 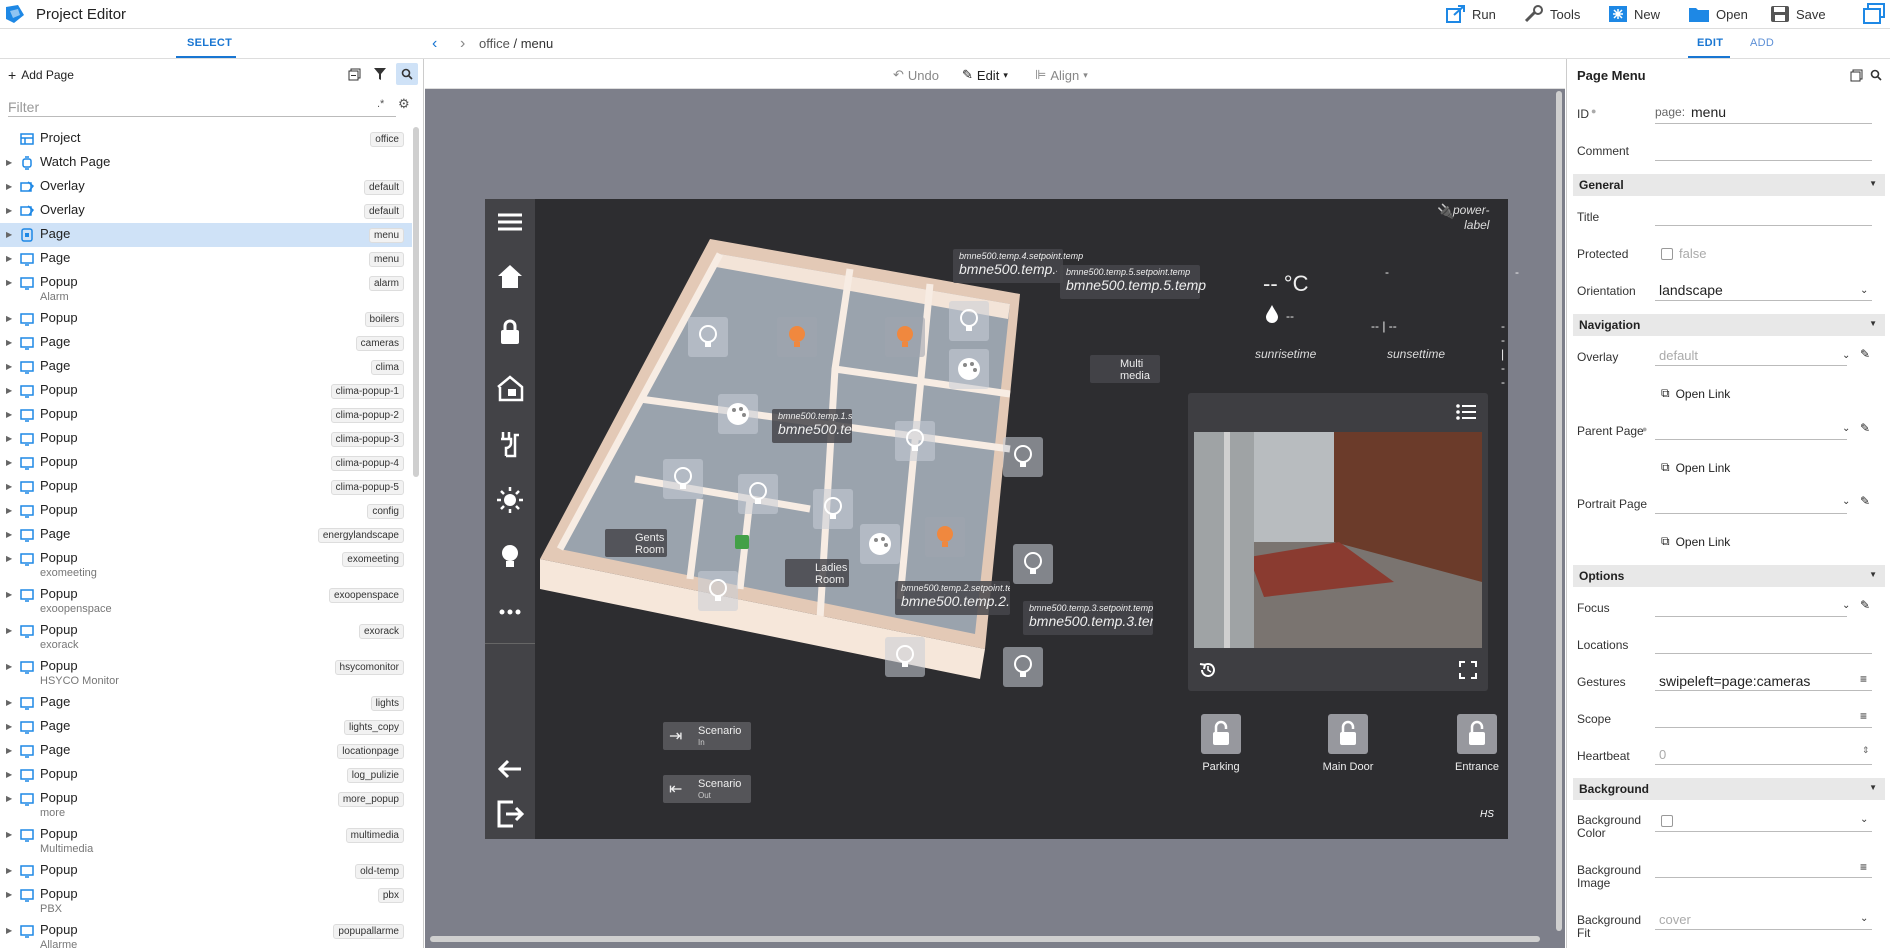 I want to click on multimedia-label: Multi media, so click(x=1125, y=369).